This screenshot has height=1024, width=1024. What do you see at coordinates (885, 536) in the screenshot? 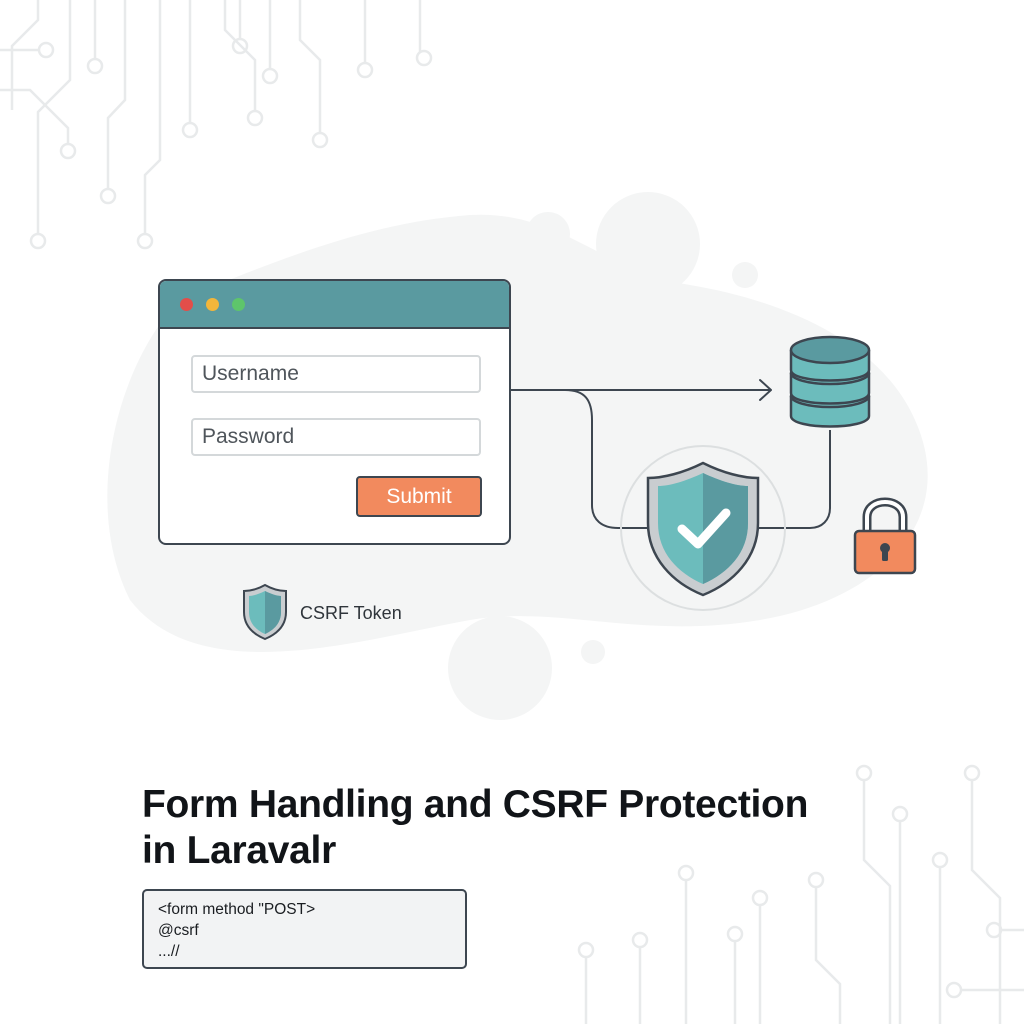
I see `padlock-icon` at bounding box center [885, 536].